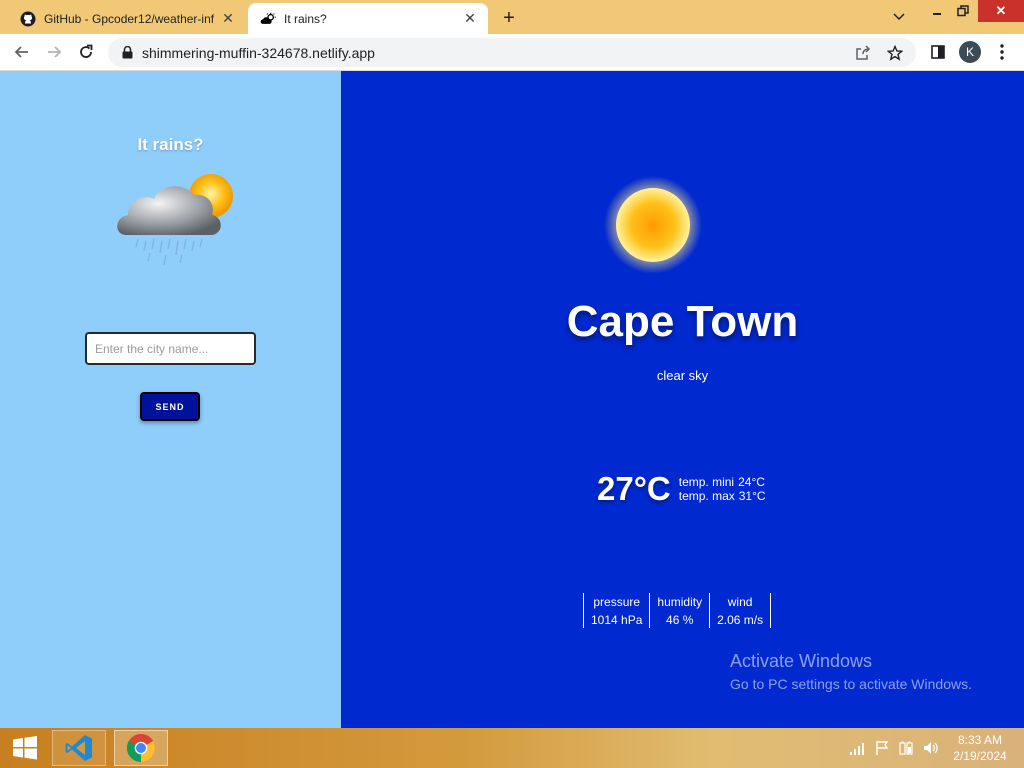 The height and width of the screenshot is (768, 1024). Describe the element at coordinates (617, 602) in the screenshot. I see `stat-label: pressure` at that location.